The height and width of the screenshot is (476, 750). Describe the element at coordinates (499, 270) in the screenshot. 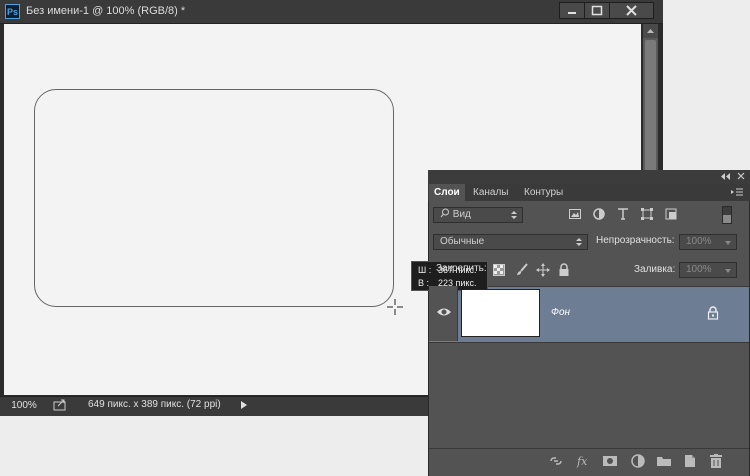

I see `lock-transparent-pixels-icon` at that location.